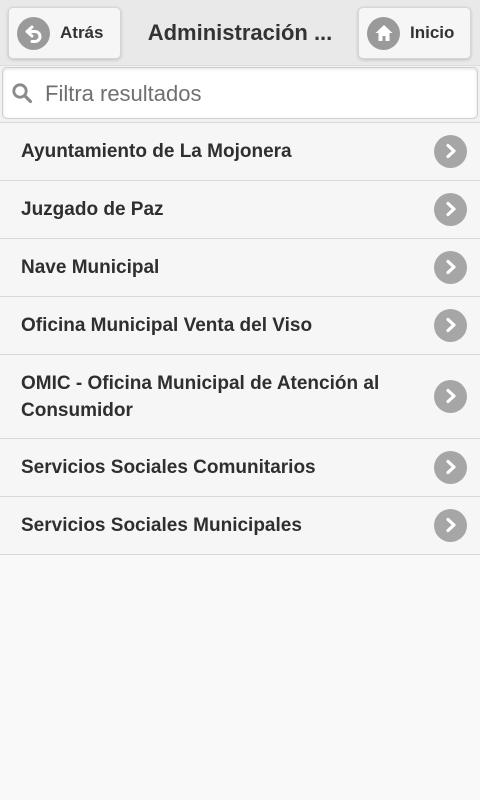 The image size is (480, 800). What do you see at coordinates (82, 32) in the screenshot?
I see `back-button-label: Atrás` at bounding box center [82, 32].